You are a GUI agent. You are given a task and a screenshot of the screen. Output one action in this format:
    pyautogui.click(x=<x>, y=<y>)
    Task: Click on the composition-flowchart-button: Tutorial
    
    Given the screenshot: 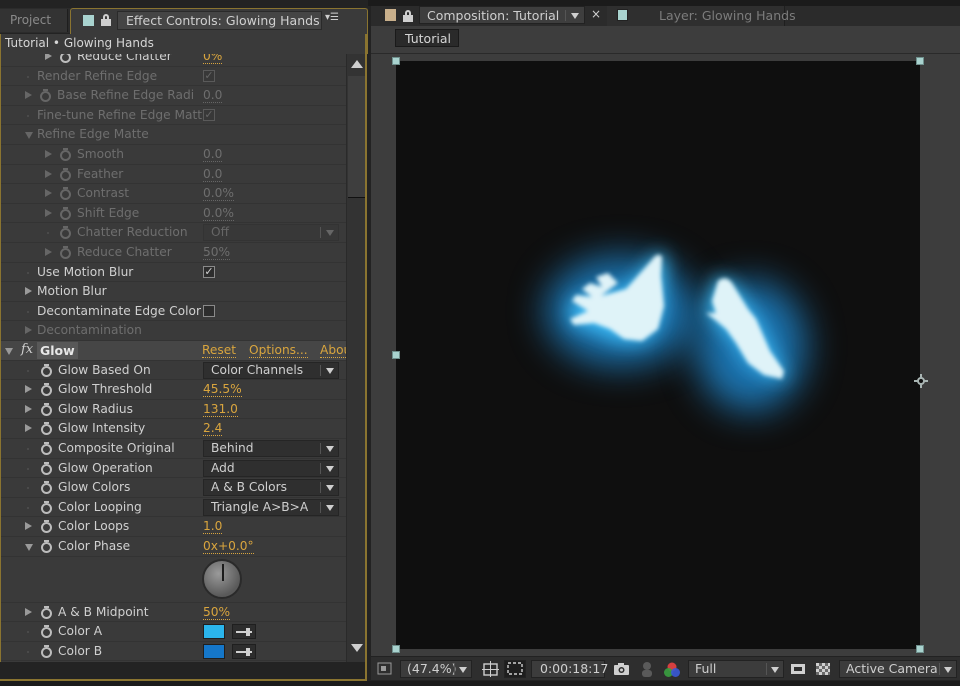 What is the action you would take?
    pyautogui.click(x=427, y=38)
    